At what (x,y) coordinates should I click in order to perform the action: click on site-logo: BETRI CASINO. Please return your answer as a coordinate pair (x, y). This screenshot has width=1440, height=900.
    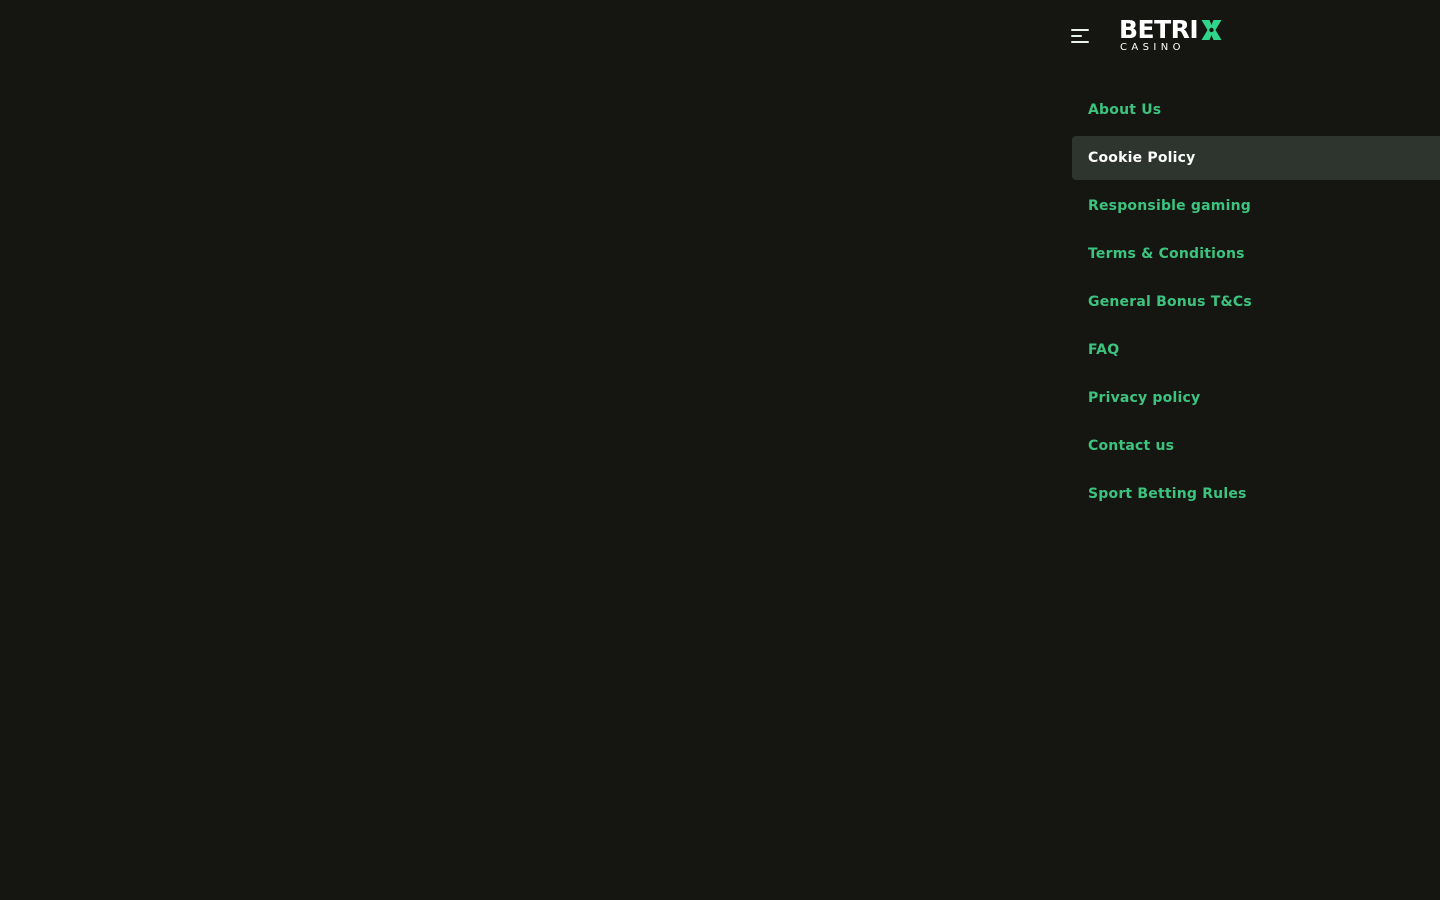
    Looking at the image, I should click on (1186, 36).